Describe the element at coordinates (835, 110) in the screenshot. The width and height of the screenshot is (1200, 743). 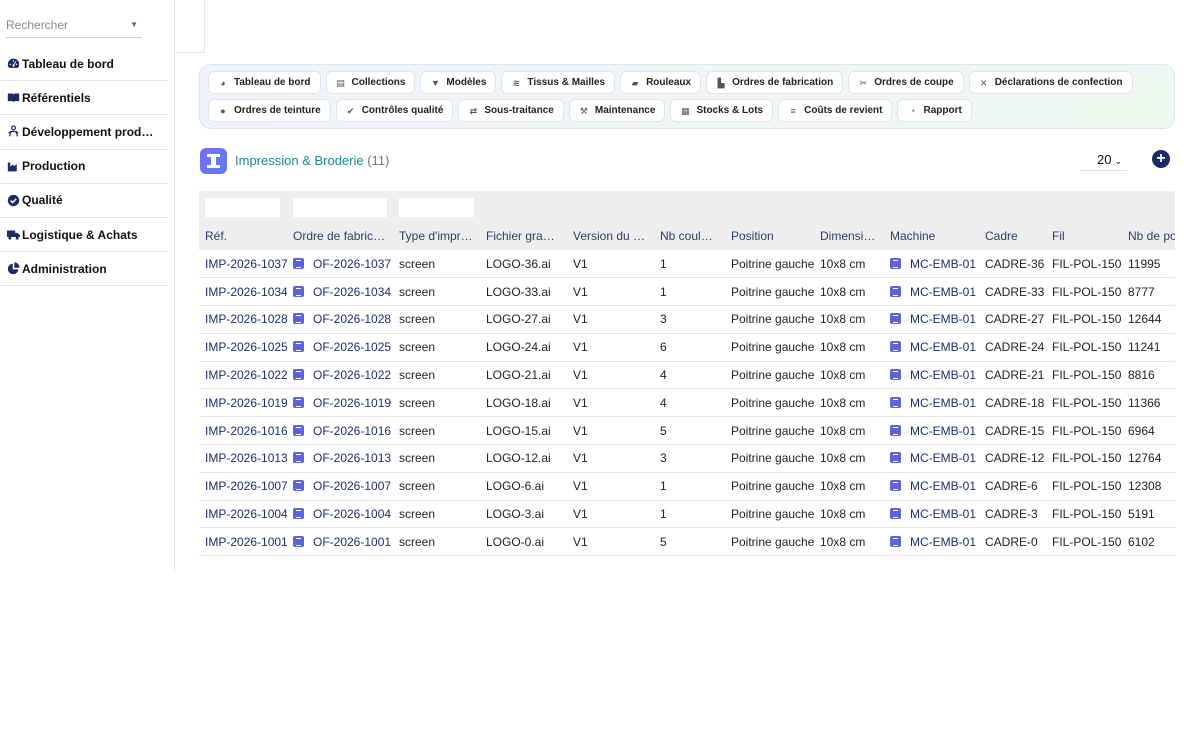
I see `module-couts-de-revient: ≡ Coûts de revient` at that location.